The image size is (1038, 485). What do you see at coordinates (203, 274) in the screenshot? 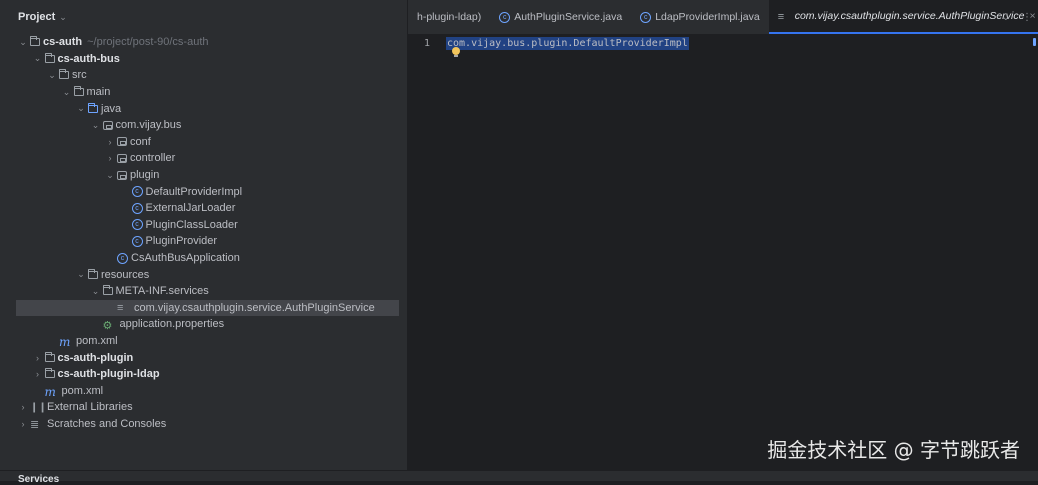
I see `tree-item: ⌄ resources` at bounding box center [203, 274].